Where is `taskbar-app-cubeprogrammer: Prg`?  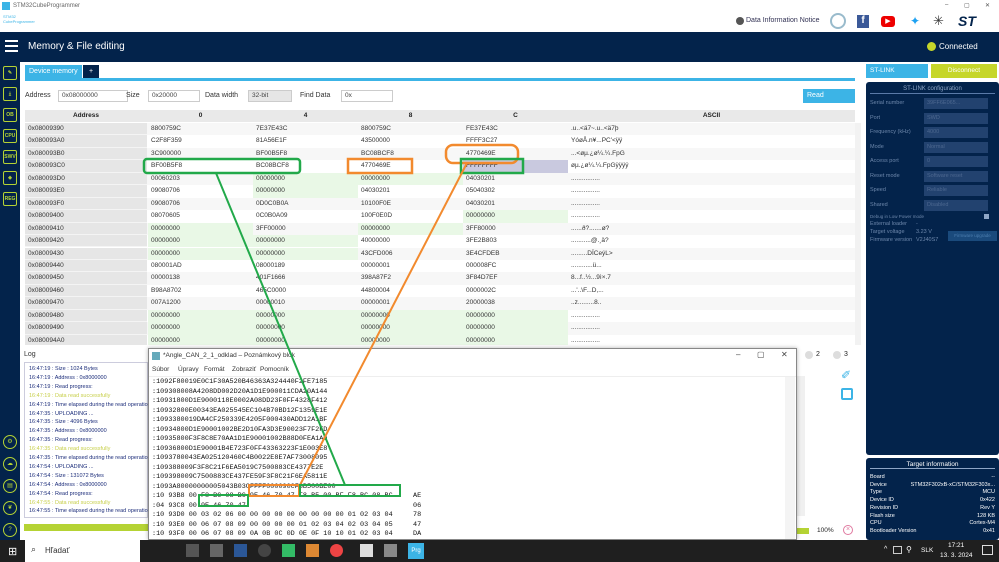 taskbar-app-cubeprogrammer: Prg is located at coordinates (416, 551).